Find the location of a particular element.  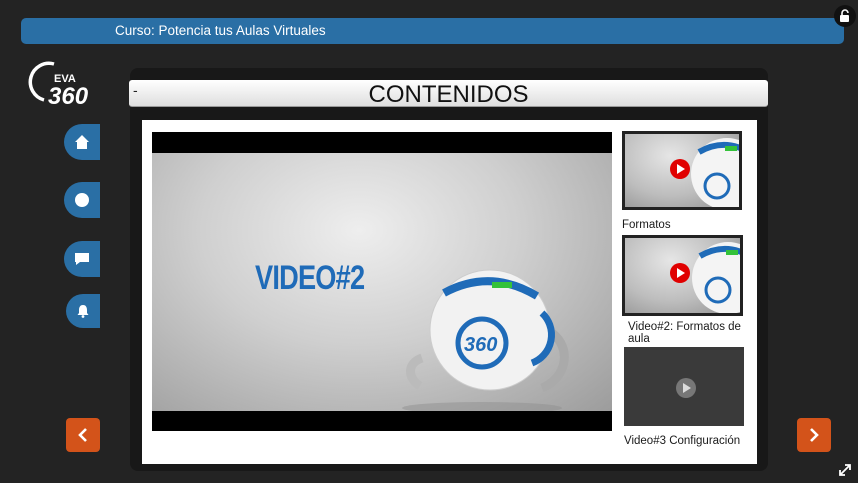

home-icon is located at coordinates (82, 142).